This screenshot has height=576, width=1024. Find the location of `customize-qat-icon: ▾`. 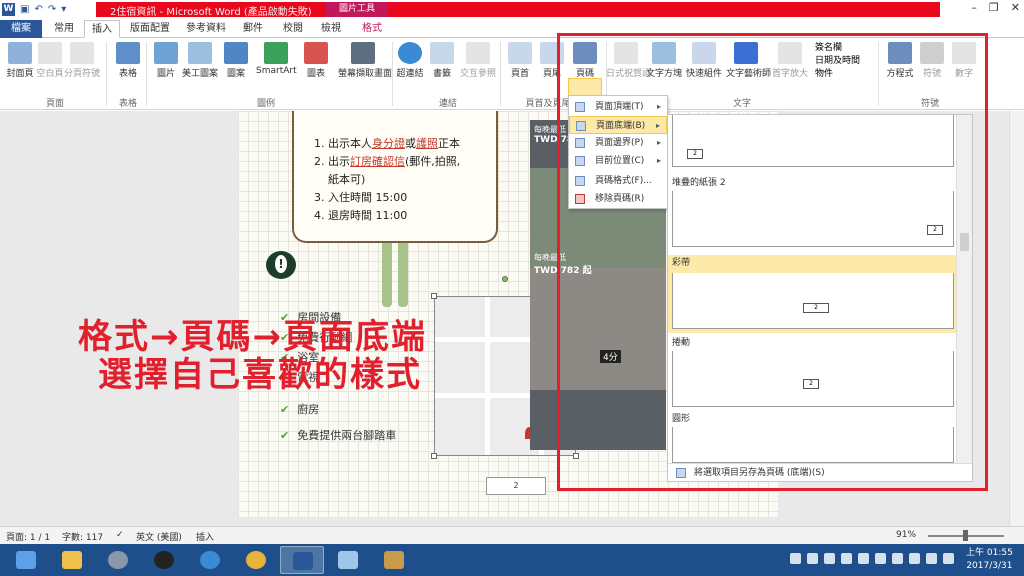

customize-qat-icon: ▾ is located at coordinates (63, 9).